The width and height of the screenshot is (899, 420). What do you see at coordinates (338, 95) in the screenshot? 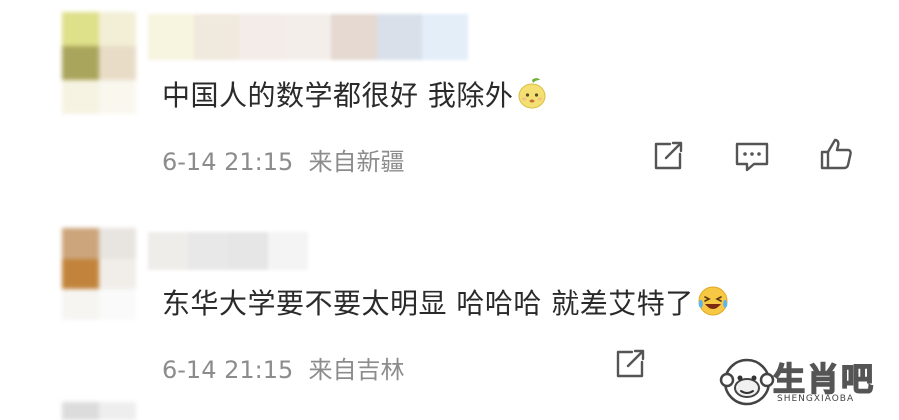
I see `comment-text: 中国人的数学都很好 我除外` at bounding box center [338, 95].